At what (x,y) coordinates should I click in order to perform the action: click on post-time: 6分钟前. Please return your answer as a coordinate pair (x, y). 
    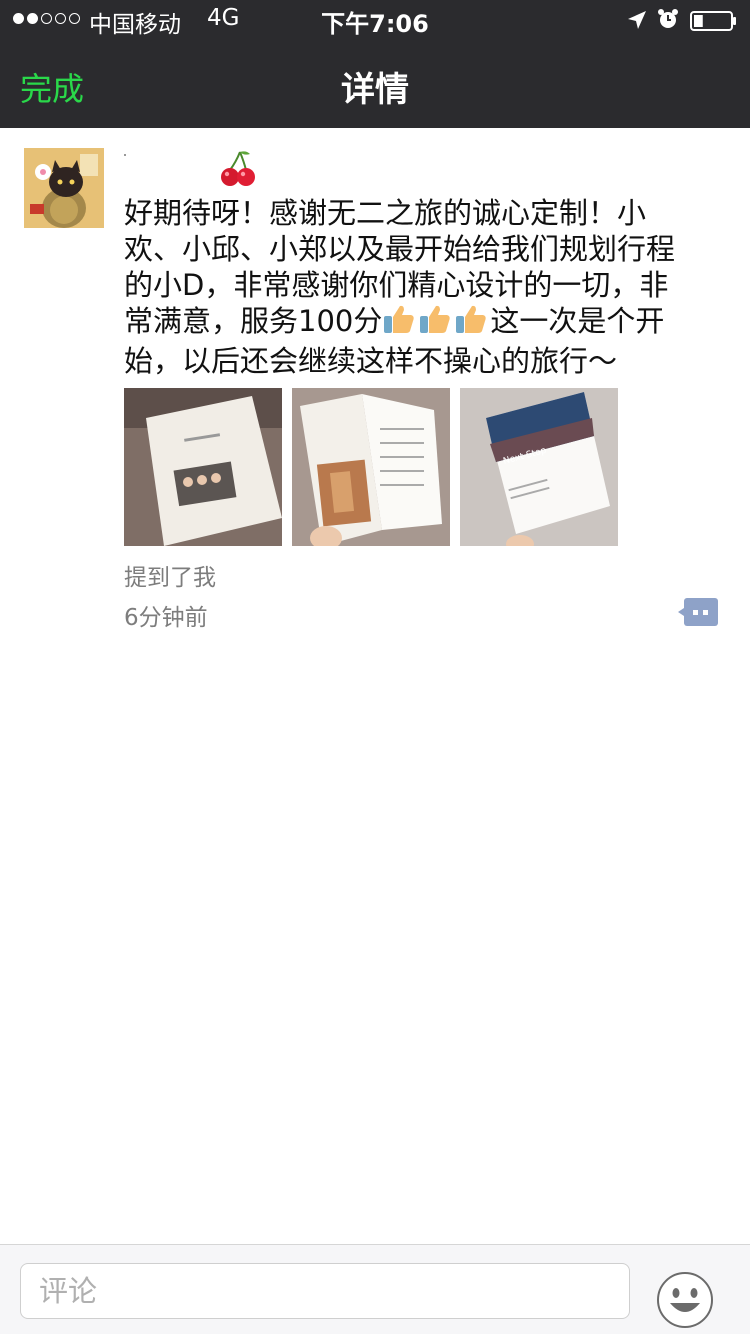
    Looking at the image, I should click on (166, 618).